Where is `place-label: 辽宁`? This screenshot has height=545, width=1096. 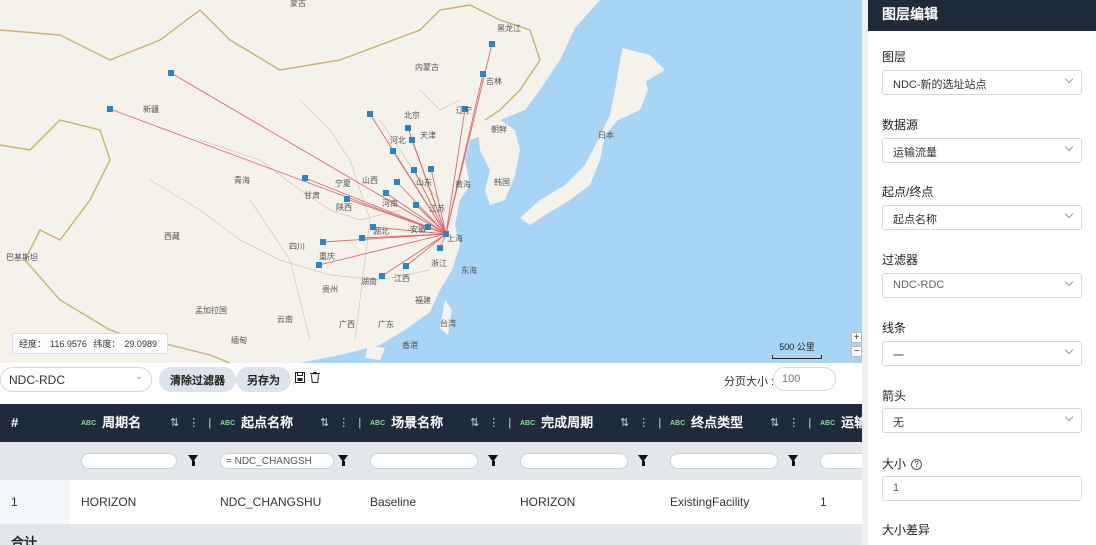
place-label: 辽宁 is located at coordinates (464, 110).